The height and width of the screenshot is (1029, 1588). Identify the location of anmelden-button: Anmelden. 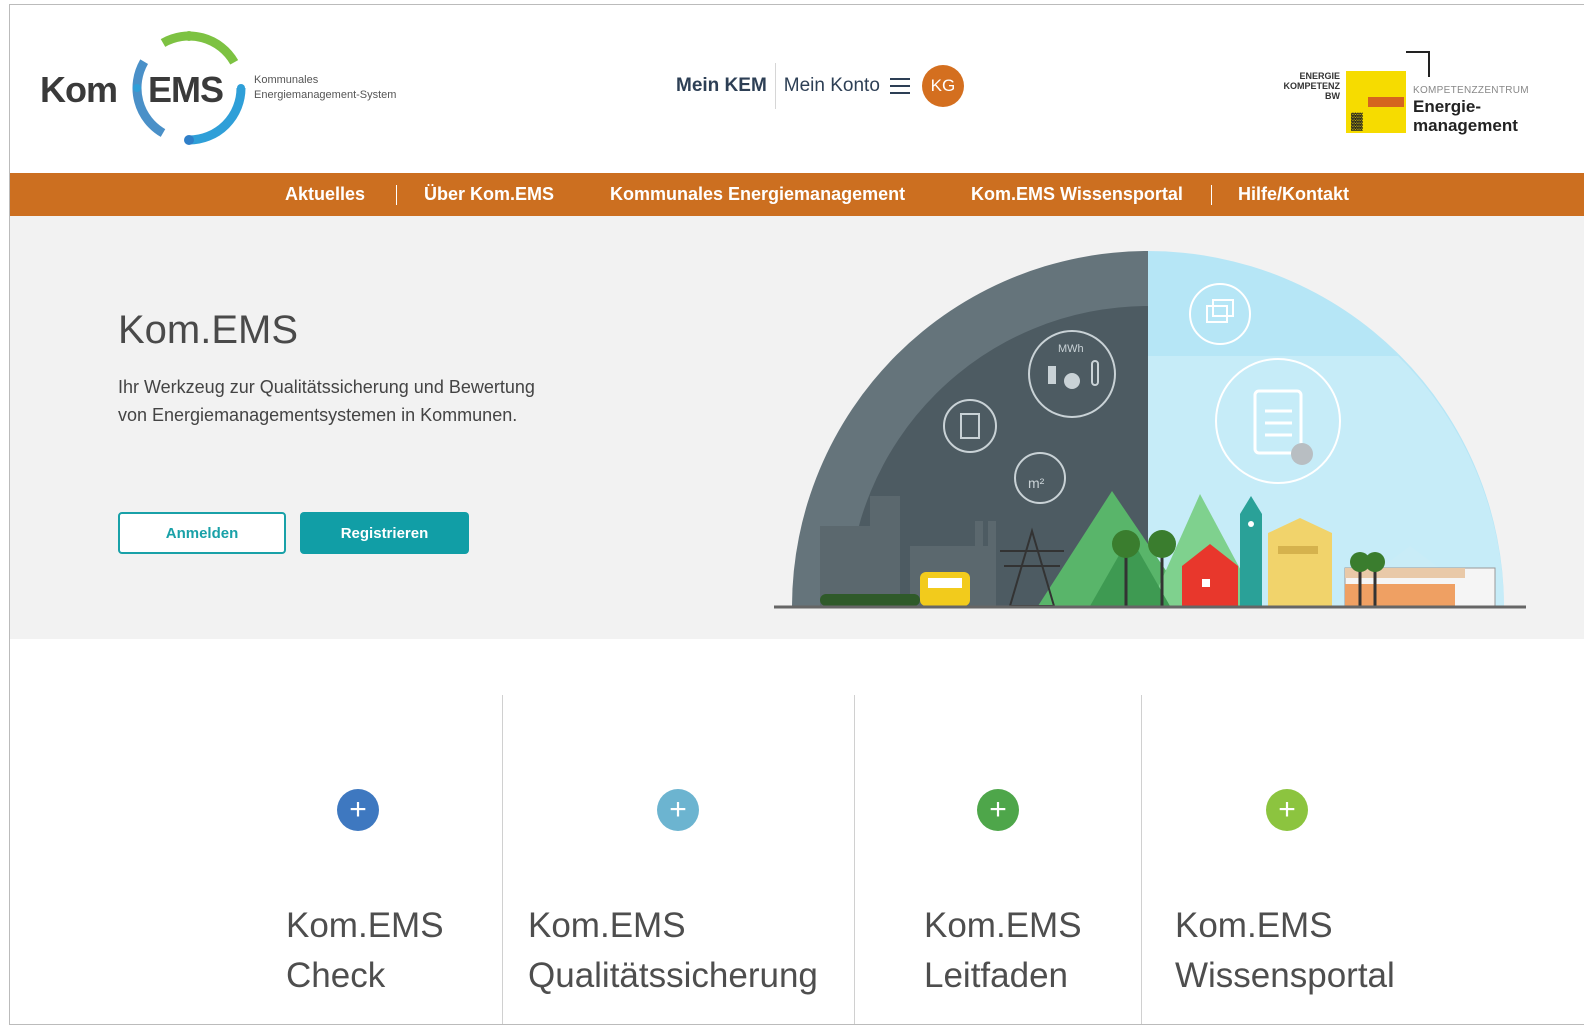
(202, 533).